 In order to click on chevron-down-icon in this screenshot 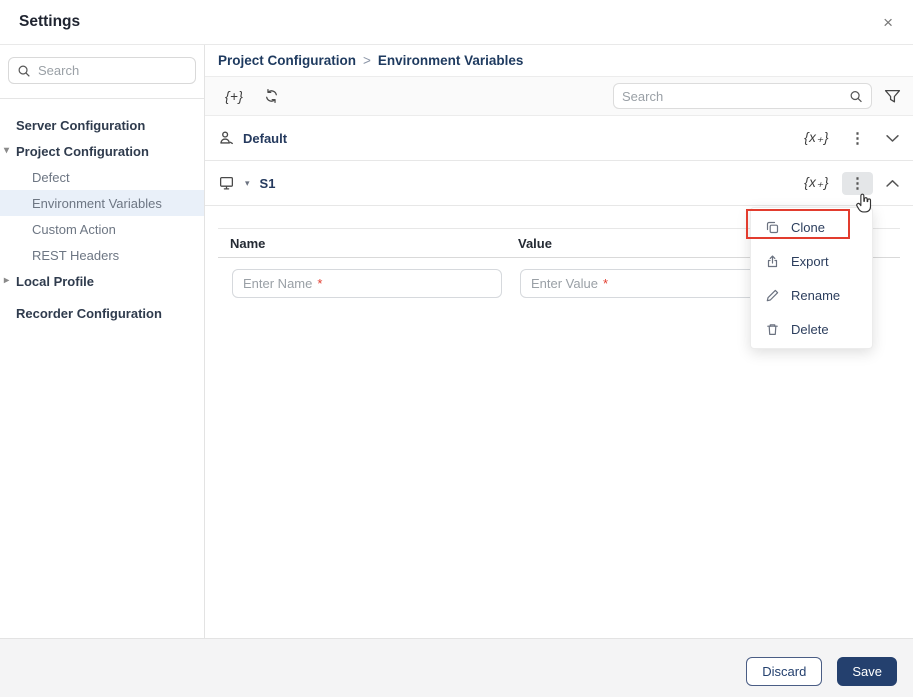, I will do `click(892, 138)`.